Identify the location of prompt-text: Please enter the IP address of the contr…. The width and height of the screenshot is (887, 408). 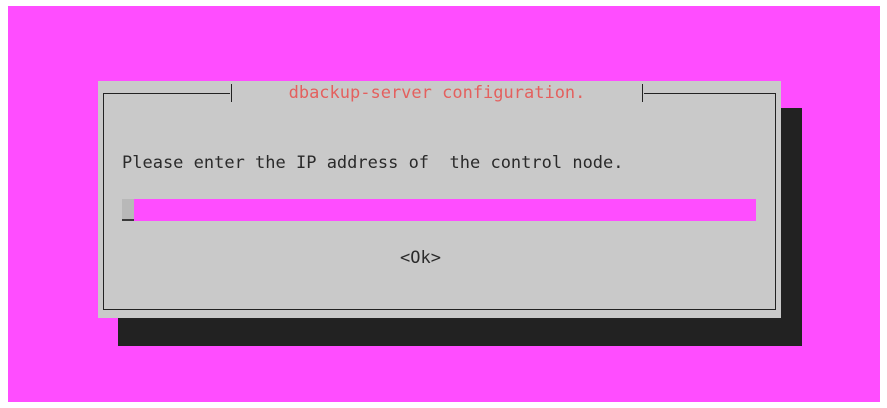
(373, 163).